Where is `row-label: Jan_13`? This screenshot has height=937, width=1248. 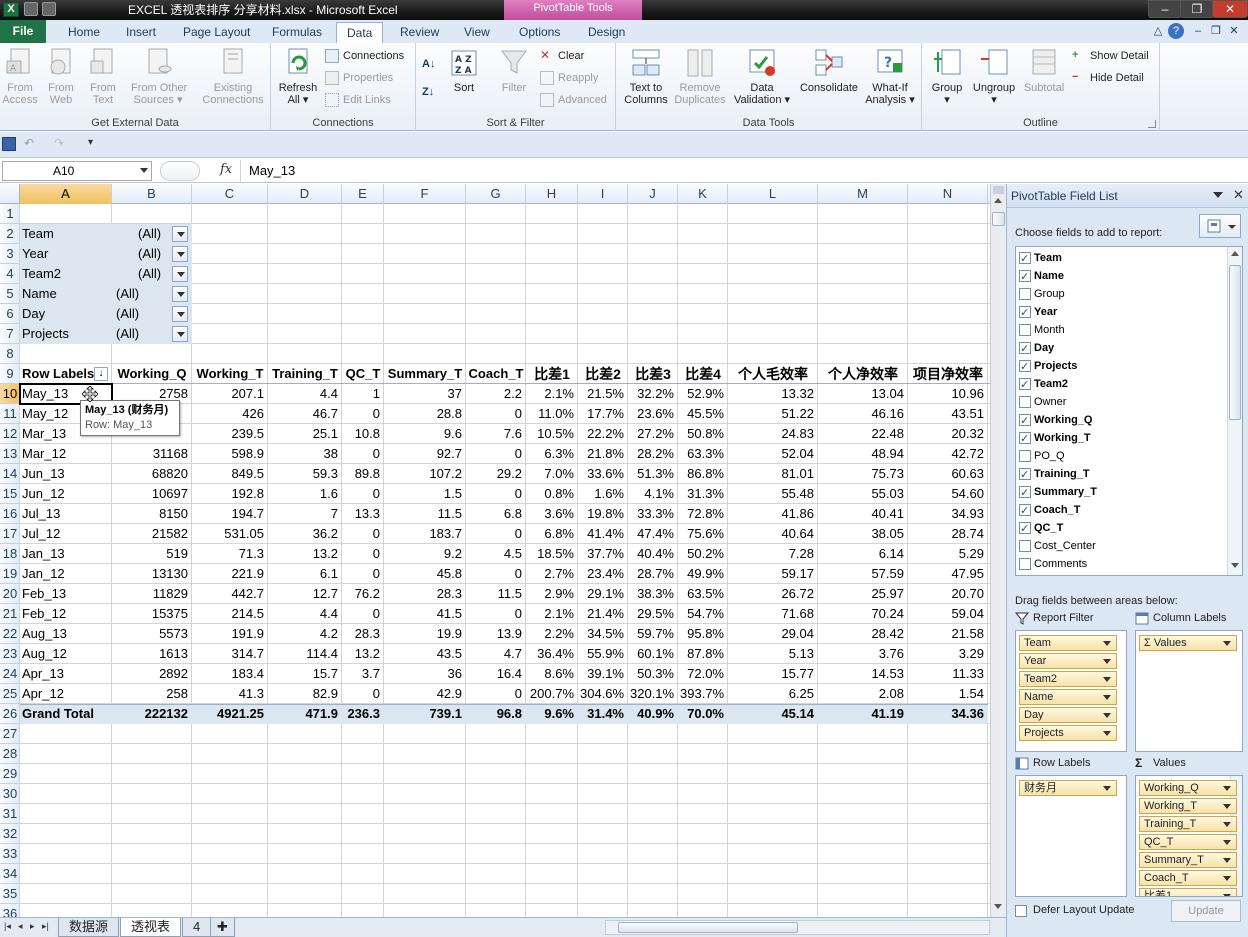 row-label: Jan_13 is located at coordinates (66, 554).